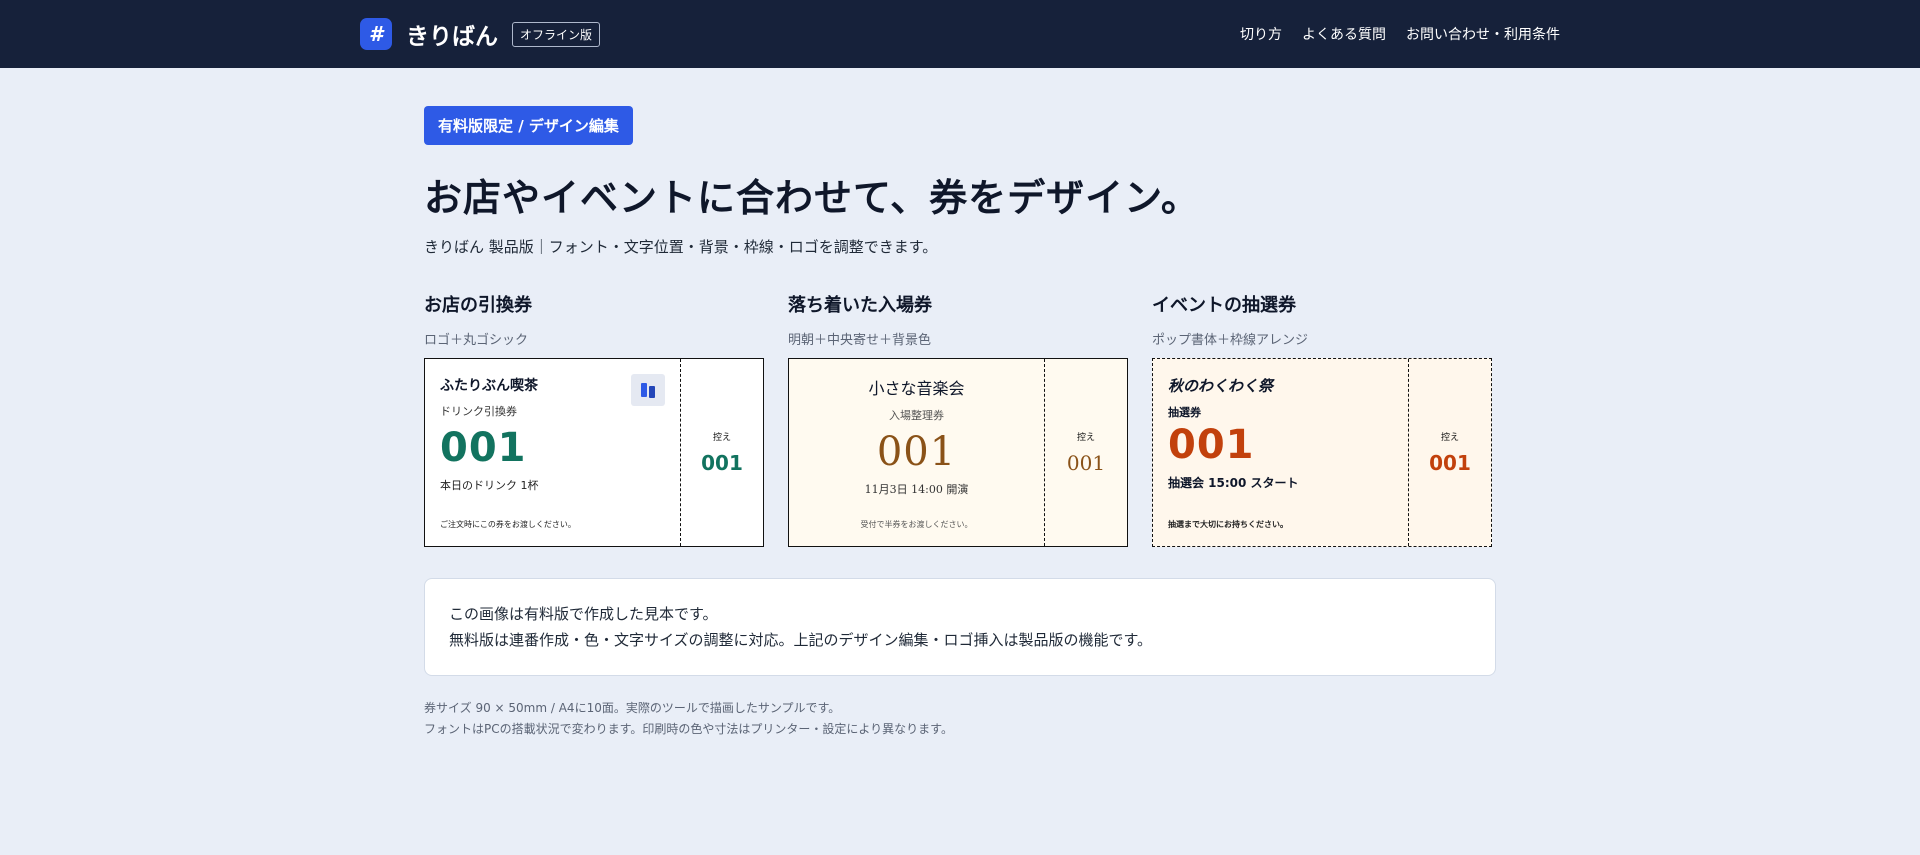 This screenshot has height=855, width=1920. Describe the element at coordinates (1344, 34) in the screenshot. I see `nav-link-faq: よくある質問` at that location.